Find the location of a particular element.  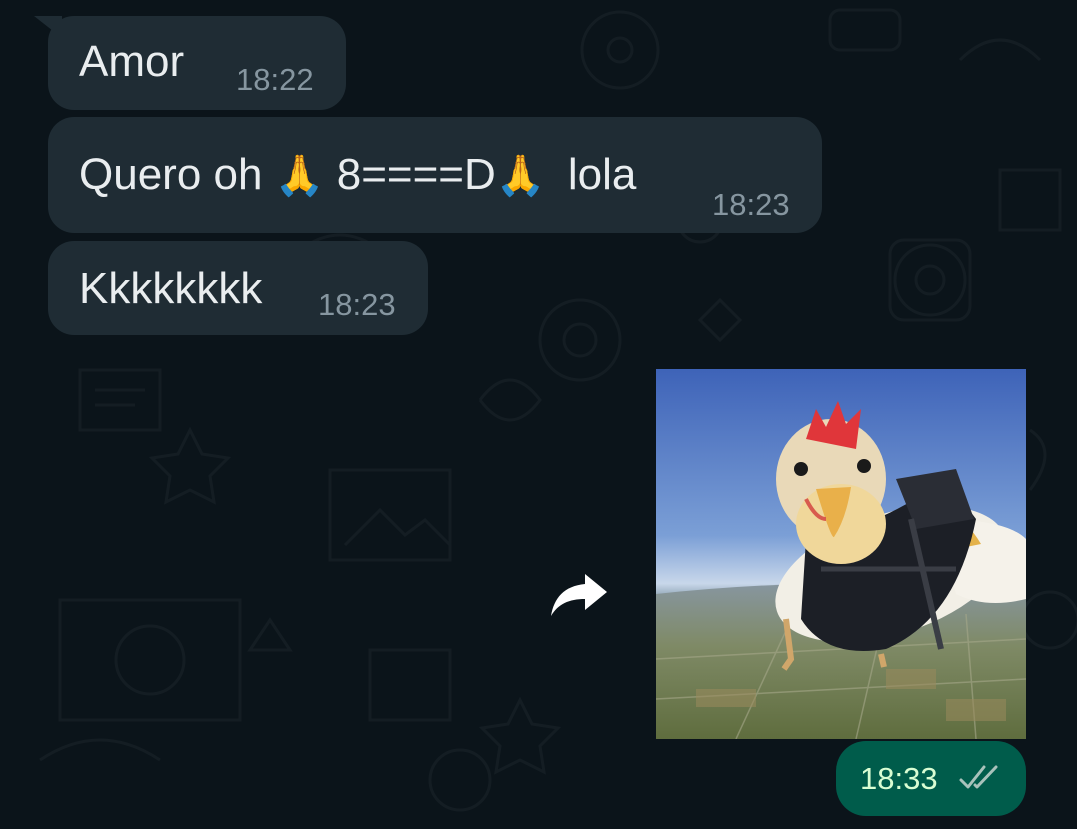

forward-button is located at coordinates (579, 595).